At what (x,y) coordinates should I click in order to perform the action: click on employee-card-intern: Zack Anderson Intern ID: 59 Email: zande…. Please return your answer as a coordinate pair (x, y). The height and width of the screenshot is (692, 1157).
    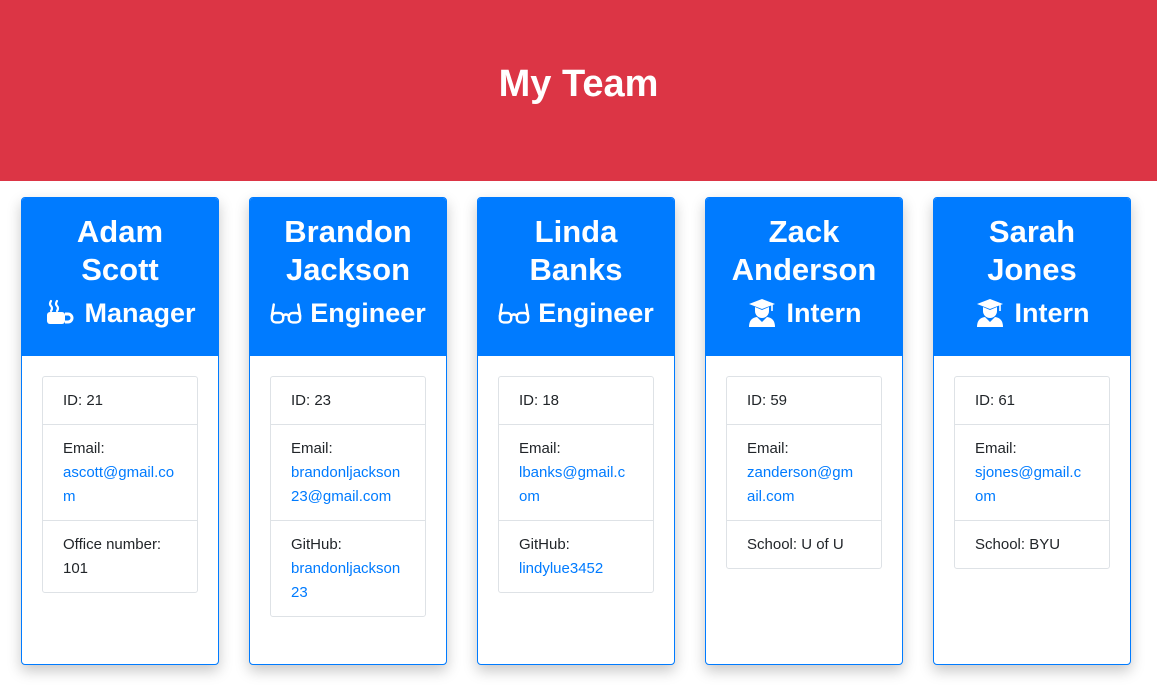
    Looking at the image, I should click on (804, 431).